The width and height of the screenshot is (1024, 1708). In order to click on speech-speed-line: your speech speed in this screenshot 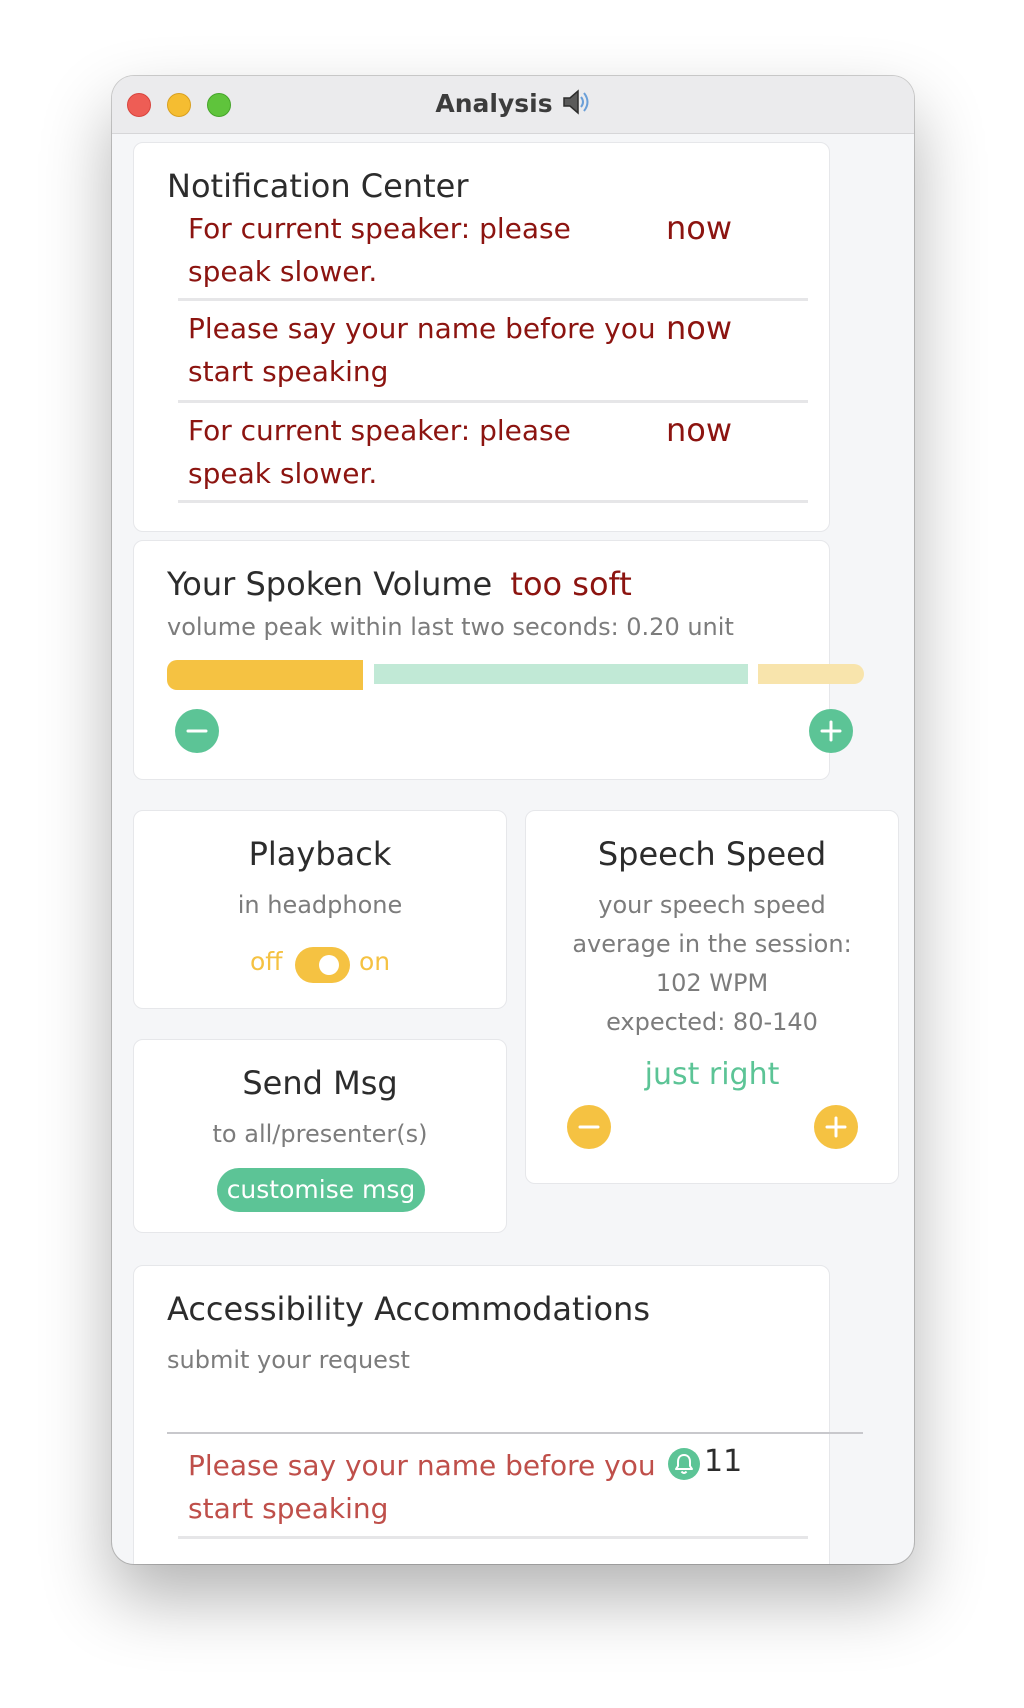, I will do `click(712, 905)`.